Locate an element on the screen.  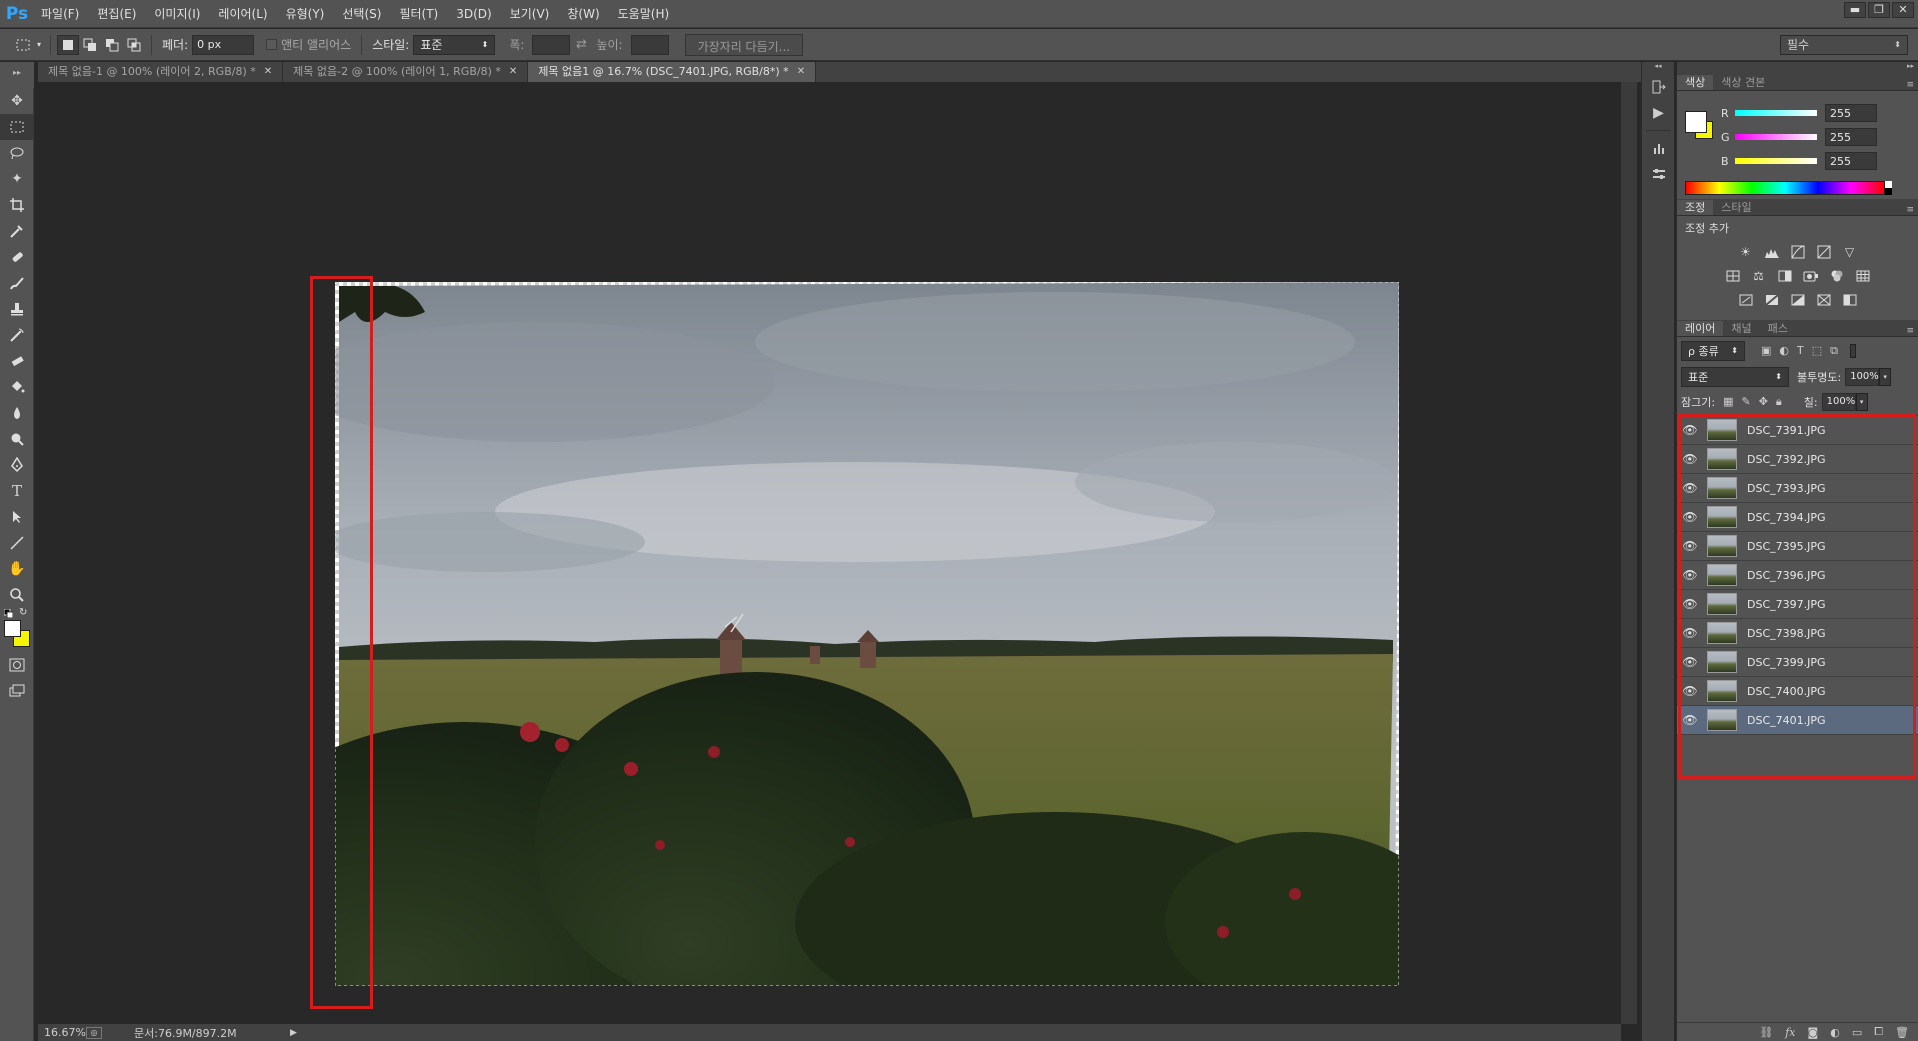
screen-mode-icon is located at coordinates (17, 691).